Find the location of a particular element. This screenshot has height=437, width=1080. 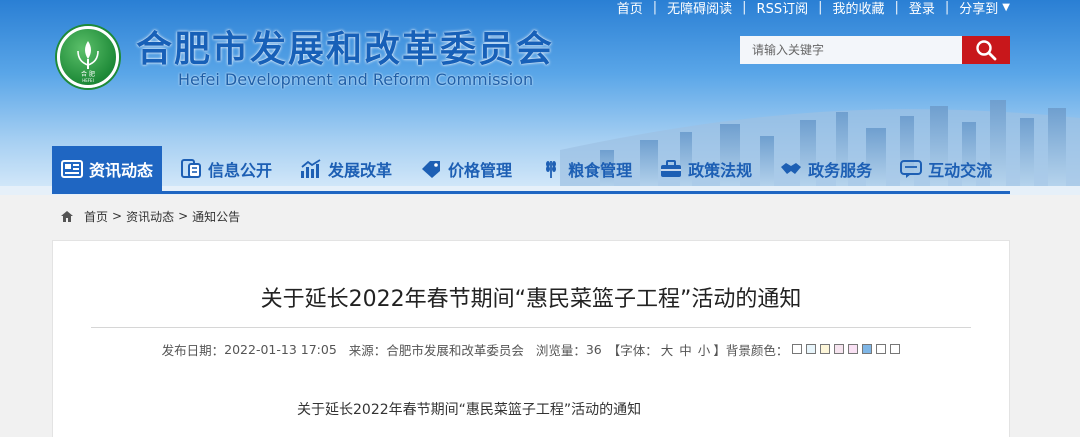

bg-color-swatches is located at coordinates (844, 349).